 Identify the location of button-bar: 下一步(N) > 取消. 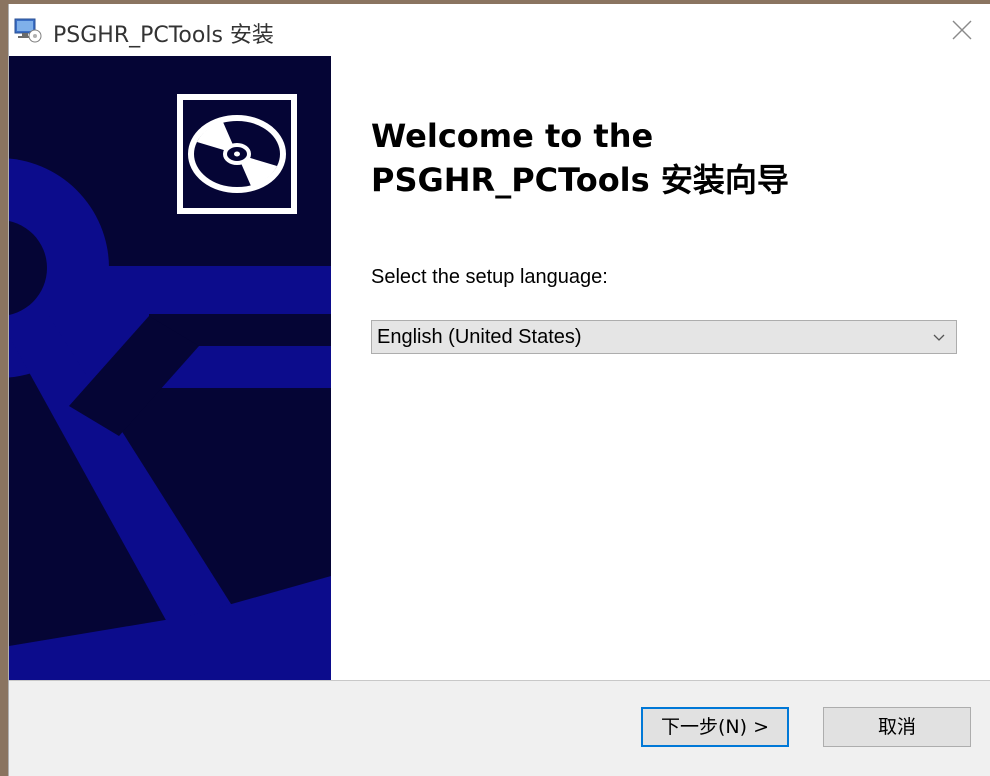
(499, 728).